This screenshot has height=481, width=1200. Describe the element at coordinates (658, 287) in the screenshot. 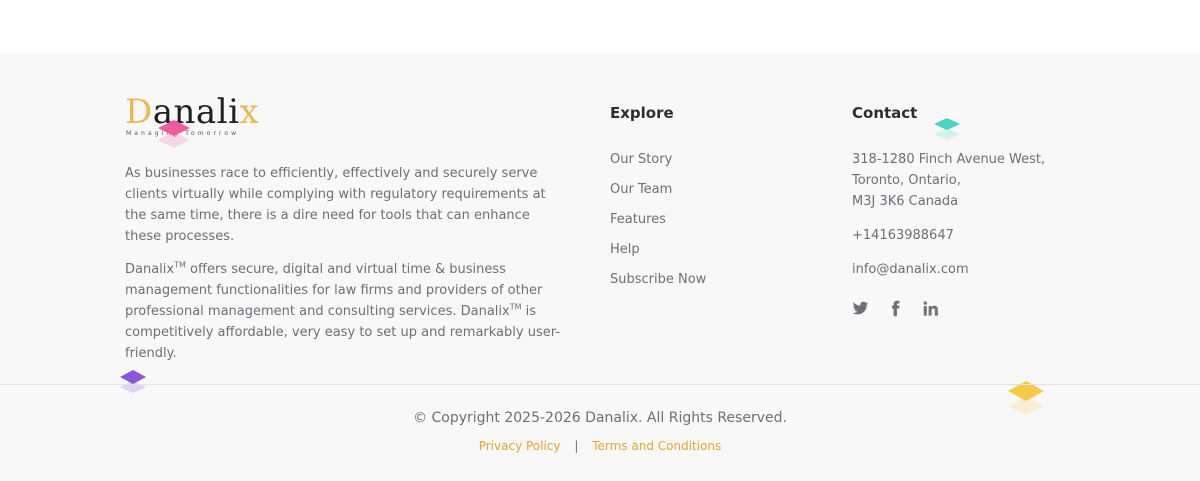

I see `link-subscribe-now: Subscribe Now` at that location.